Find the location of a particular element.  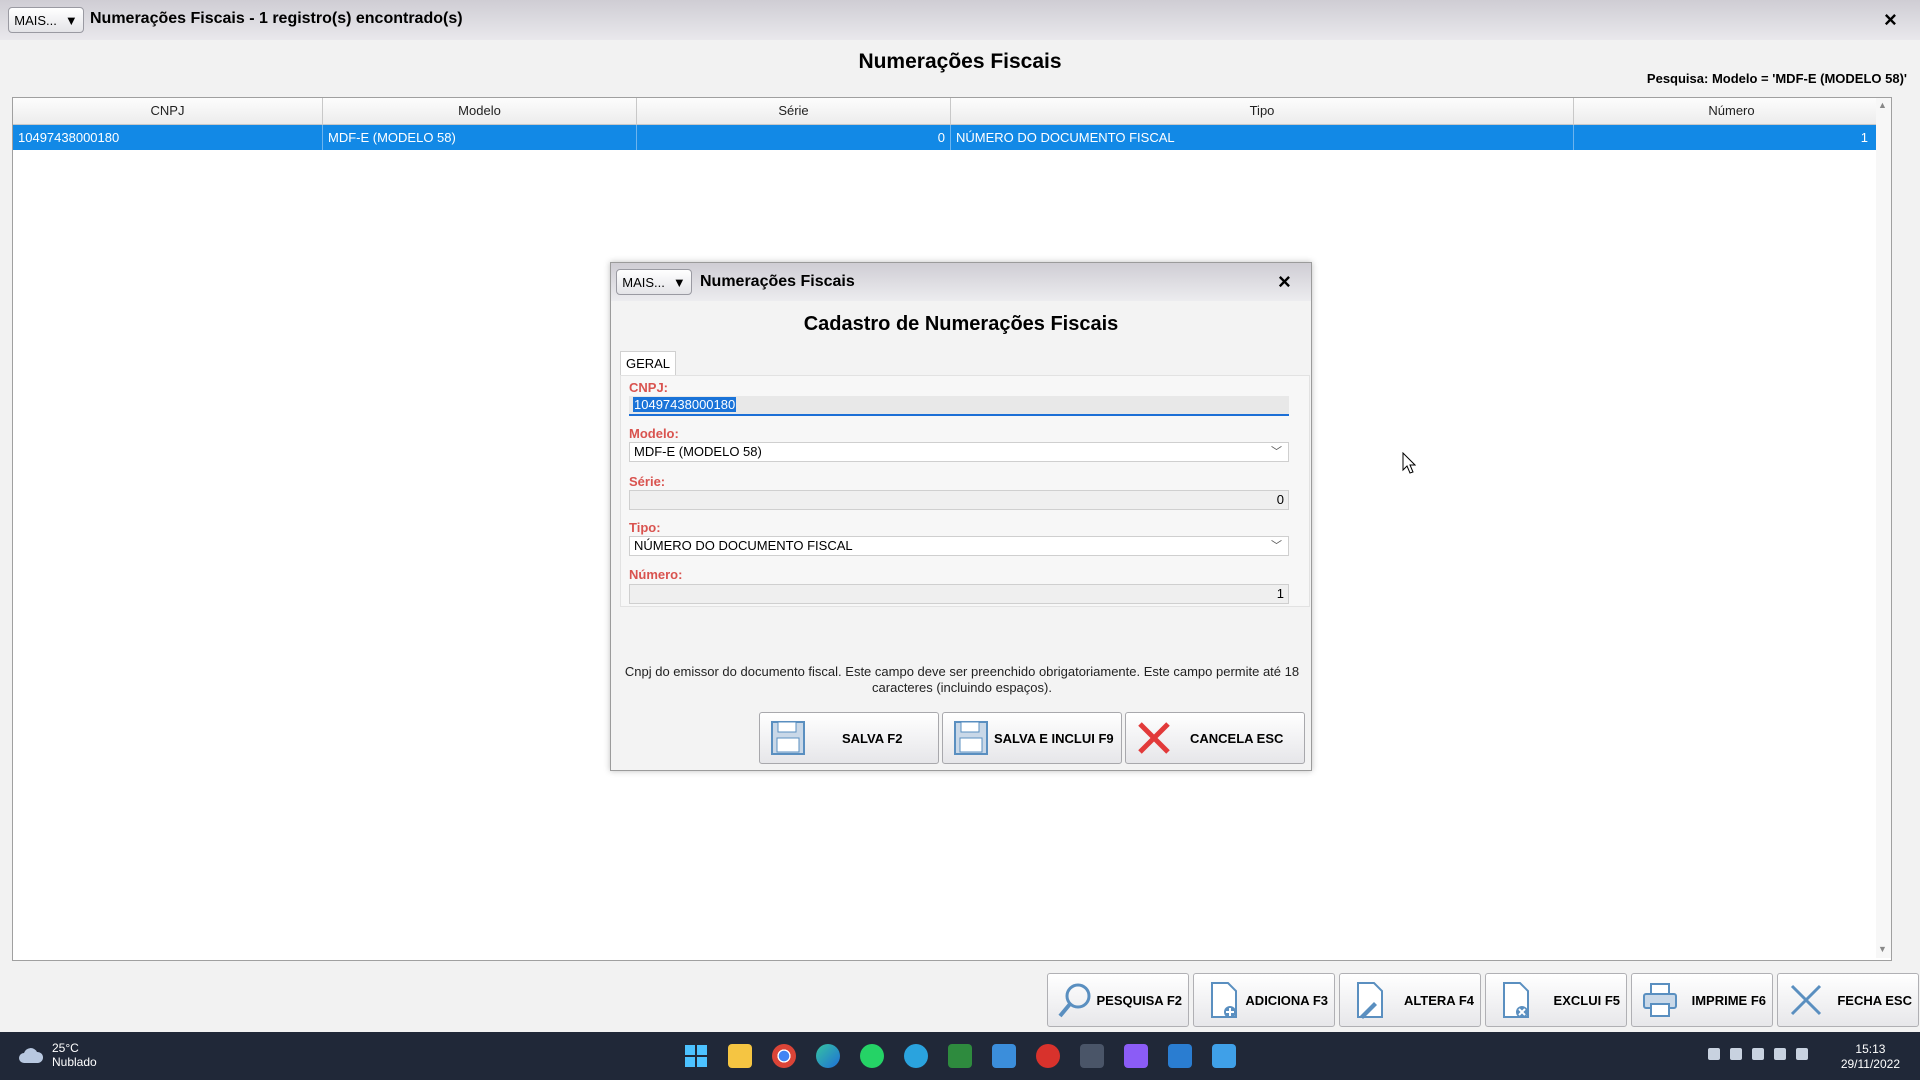

salva-label: SALVA F2 is located at coordinates (872, 738).